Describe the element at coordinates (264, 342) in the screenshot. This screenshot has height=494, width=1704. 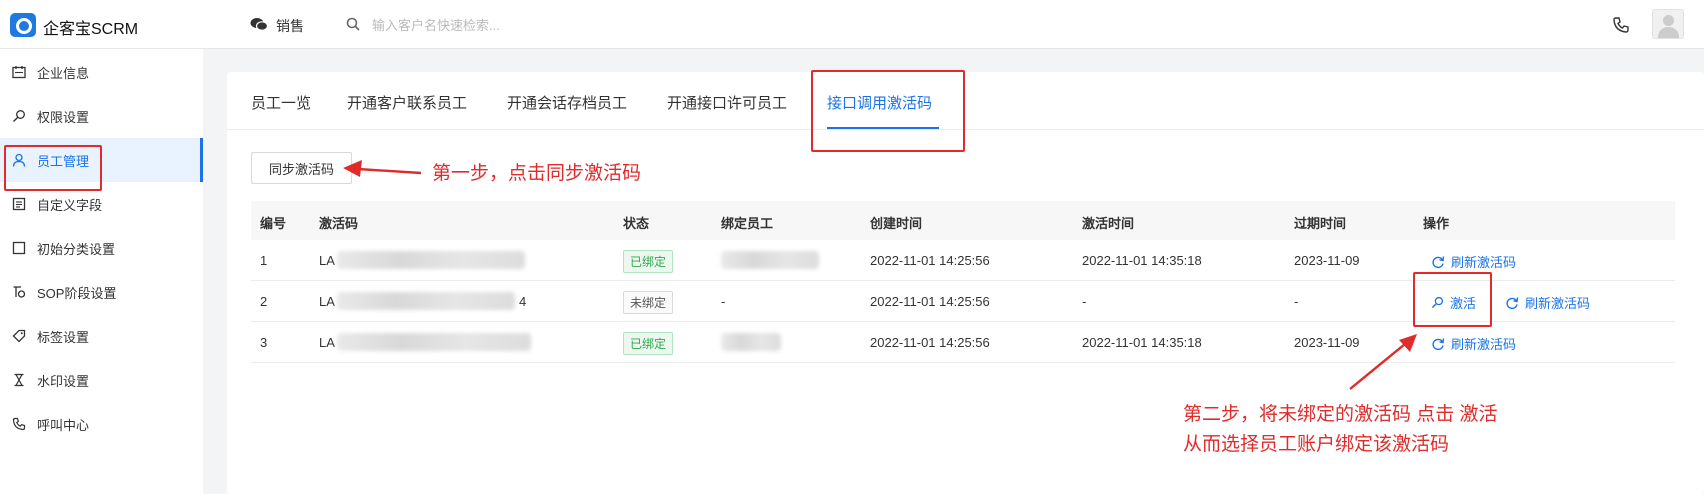
I see `row-id: 3` at that location.